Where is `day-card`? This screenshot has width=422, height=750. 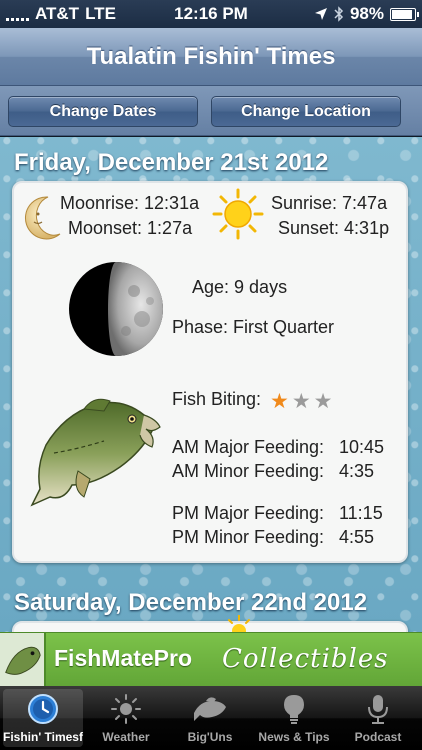
day-card is located at coordinates (210, 623).